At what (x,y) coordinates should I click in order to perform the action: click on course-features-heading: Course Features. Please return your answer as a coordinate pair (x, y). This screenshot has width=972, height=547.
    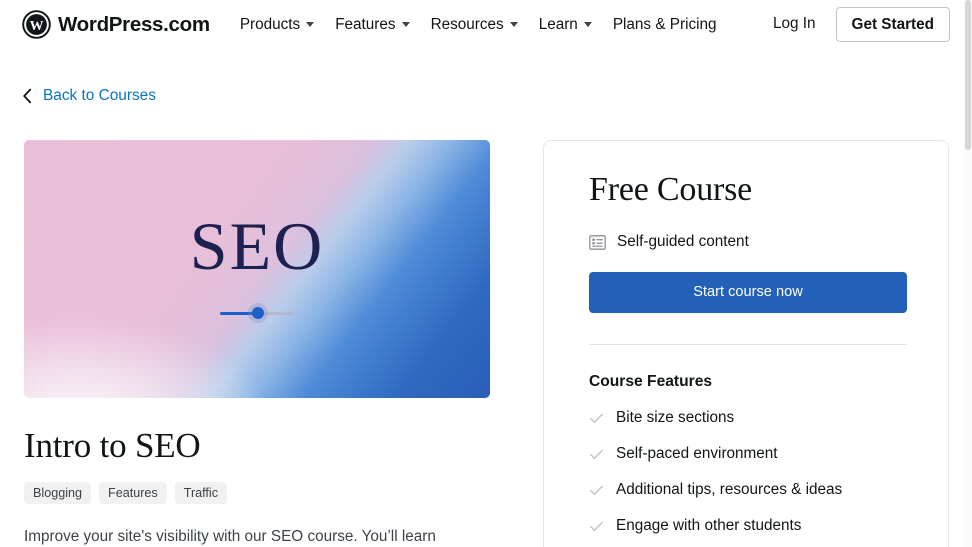
    Looking at the image, I should click on (651, 382).